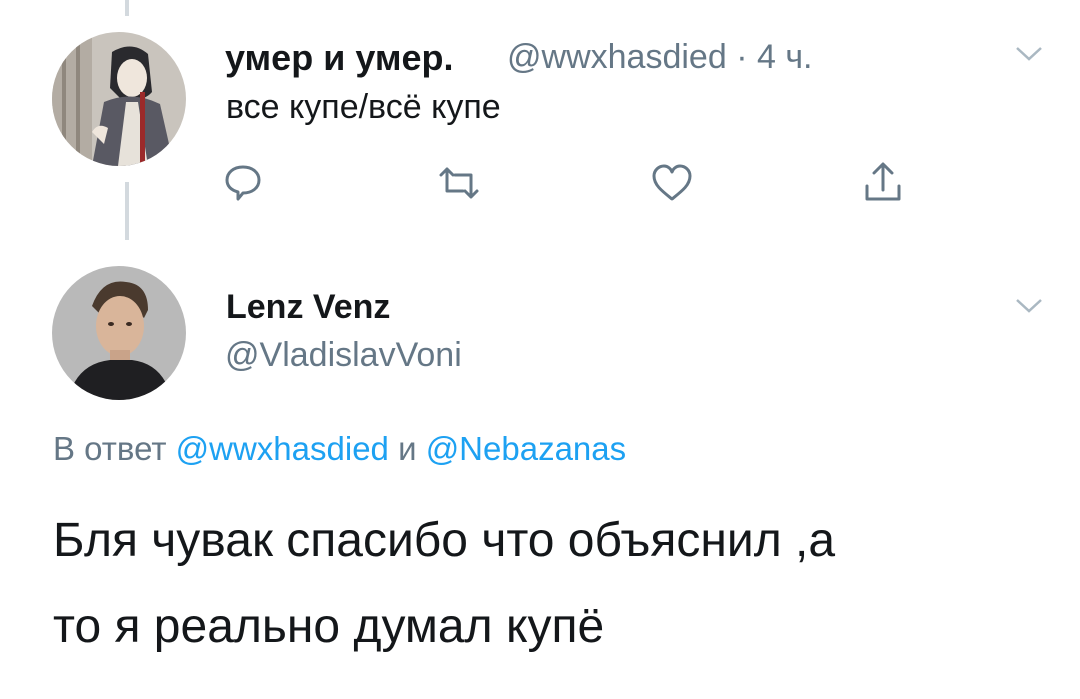 The width and height of the screenshot is (1080, 699). I want to click on reply-context: В ответ @wwxhasdied и @Nebazanas, so click(339, 449).